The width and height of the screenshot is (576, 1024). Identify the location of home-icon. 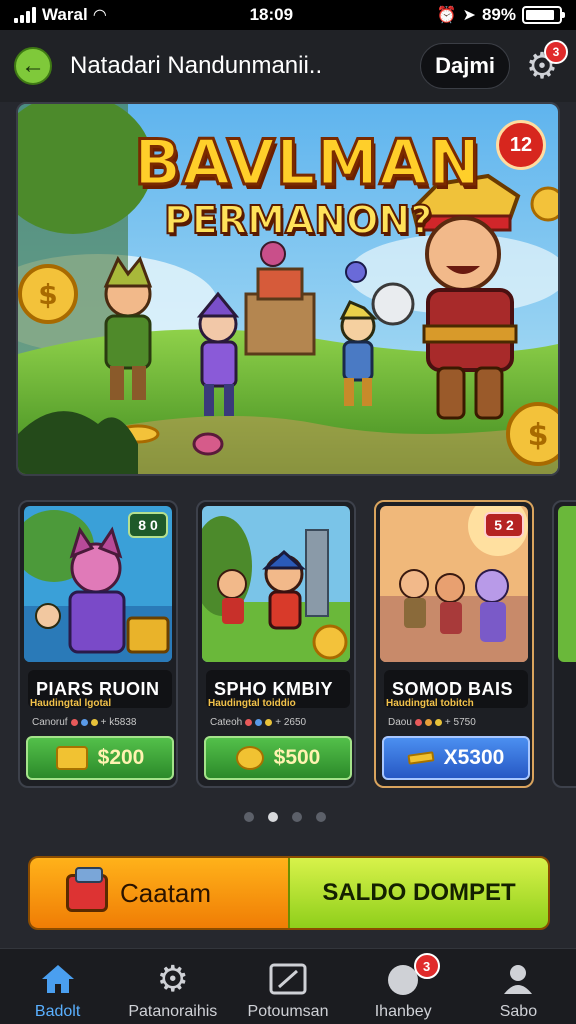
(58, 979).